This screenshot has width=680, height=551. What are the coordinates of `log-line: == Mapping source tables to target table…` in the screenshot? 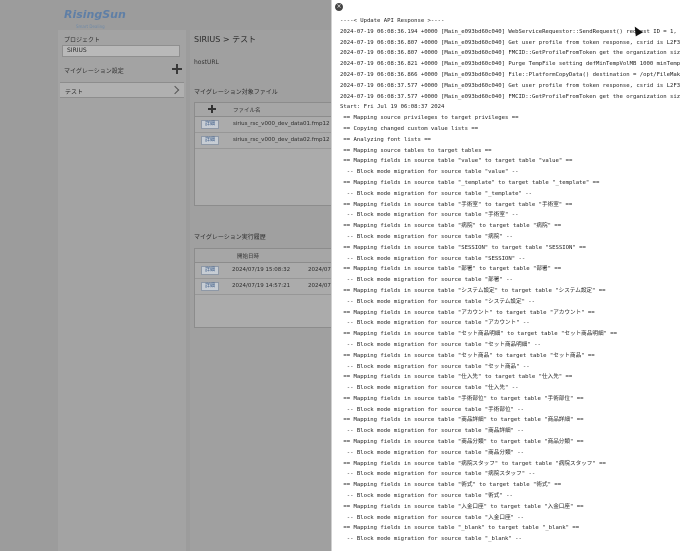 It's located at (416, 150).